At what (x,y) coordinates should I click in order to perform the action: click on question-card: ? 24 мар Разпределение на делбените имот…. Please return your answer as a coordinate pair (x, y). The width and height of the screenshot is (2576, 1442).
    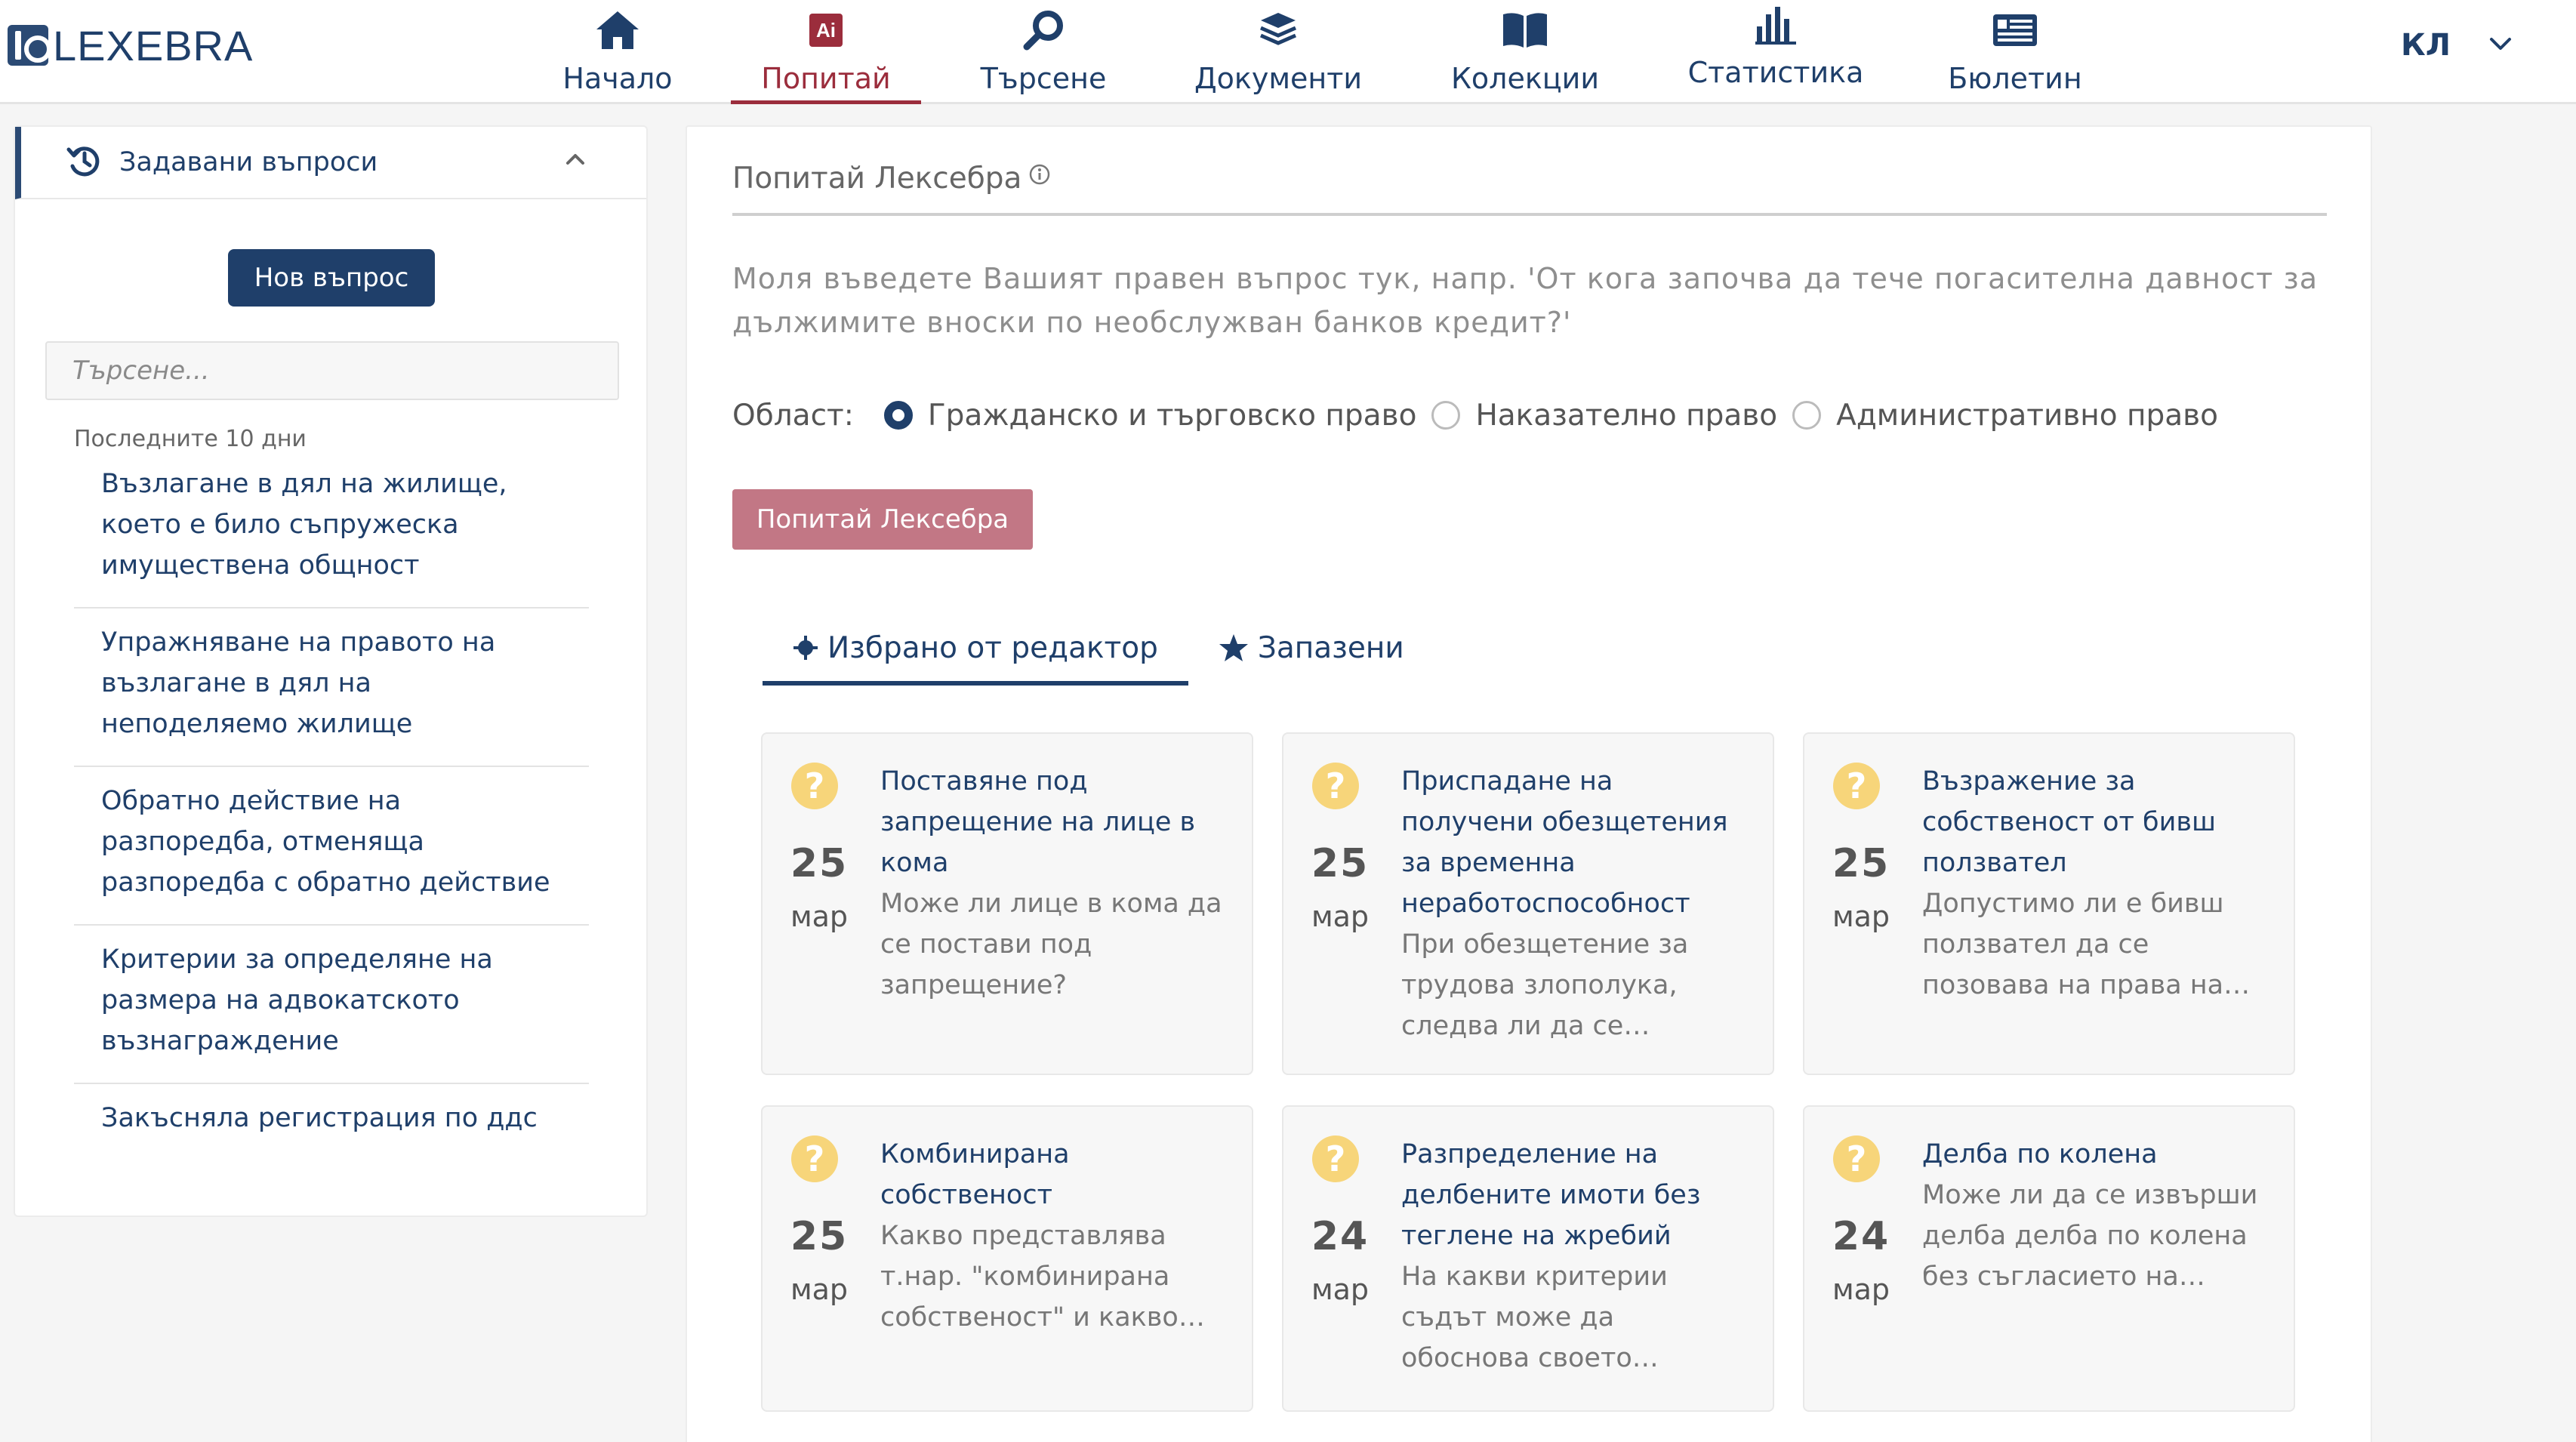
    Looking at the image, I should click on (1528, 1258).